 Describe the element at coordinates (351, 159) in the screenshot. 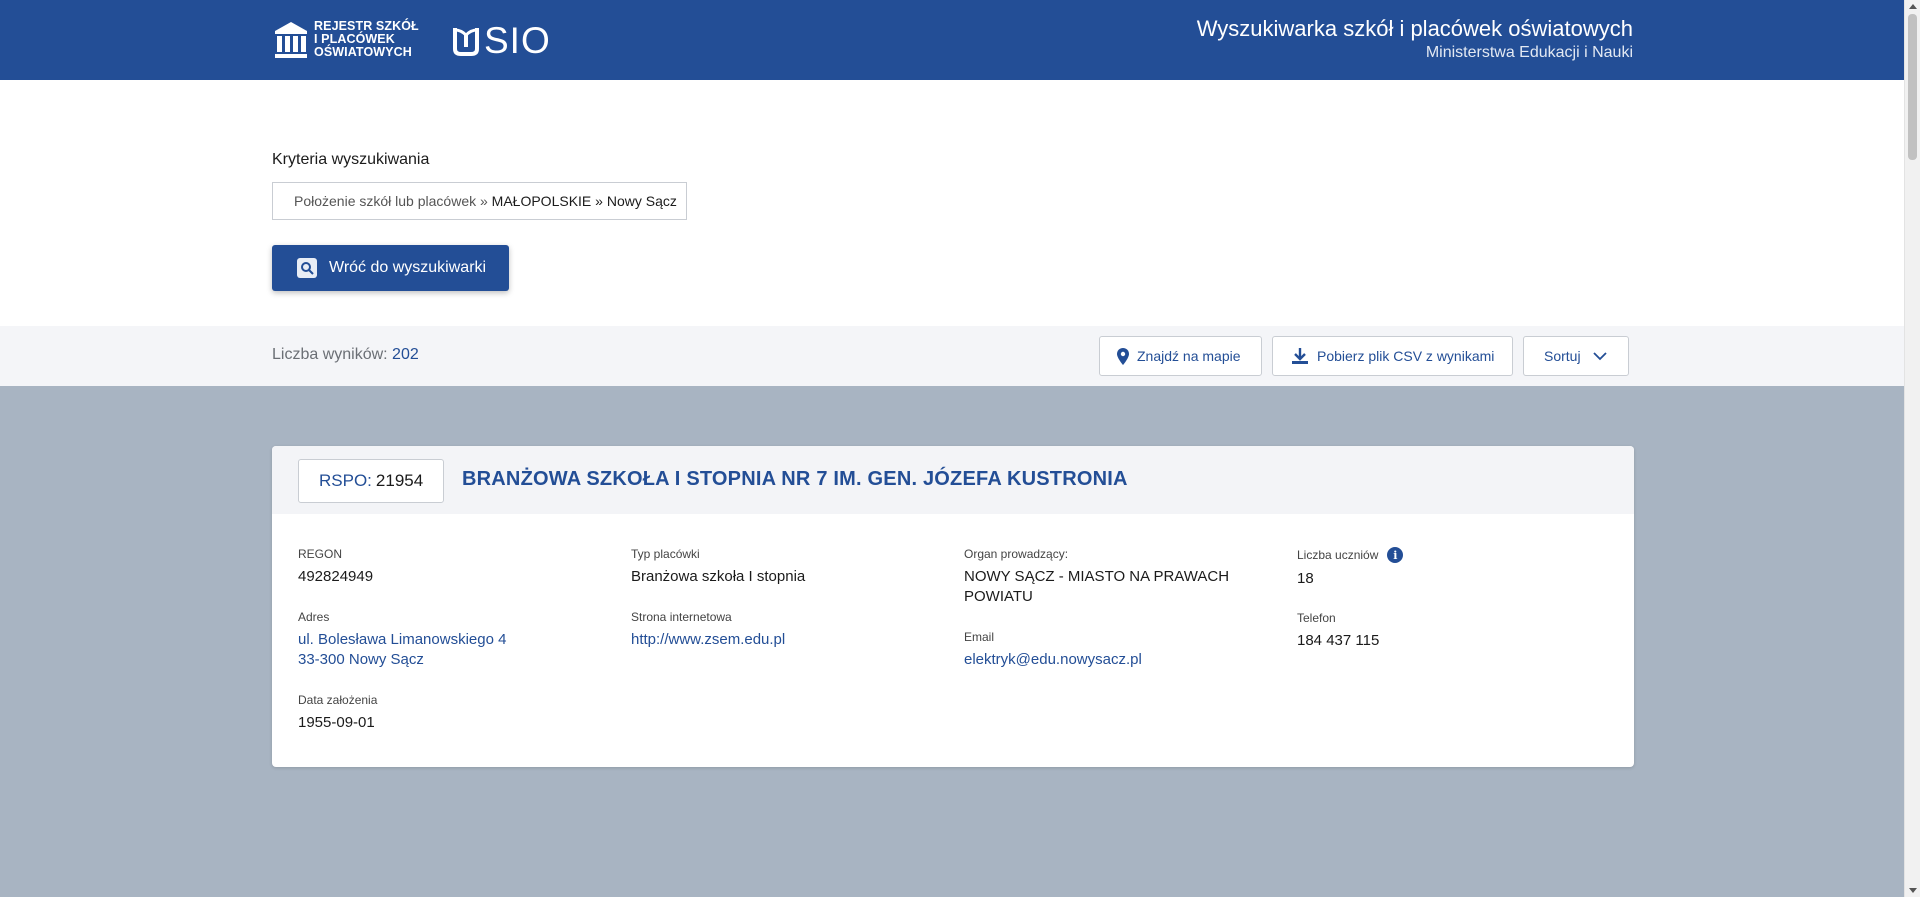

I see `criteria-label: Kryteria wyszukiwania` at that location.